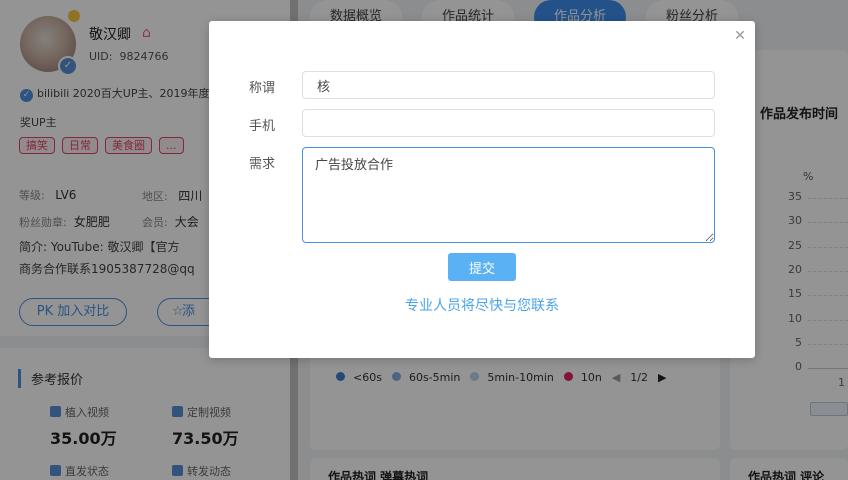 Image resolution: width=848 pixels, height=480 pixels. Describe the element at coordinates (508, 85) in the screenshot. I see `title-input` at that location.